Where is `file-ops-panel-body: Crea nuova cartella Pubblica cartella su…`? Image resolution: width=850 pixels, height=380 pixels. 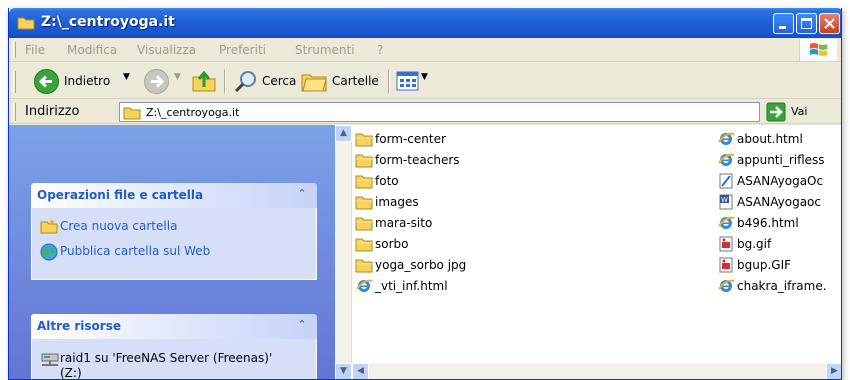
file-ops-panel-body: Crea nuova cartella Pubblica cartella su… is located at coordinates (174, 244).